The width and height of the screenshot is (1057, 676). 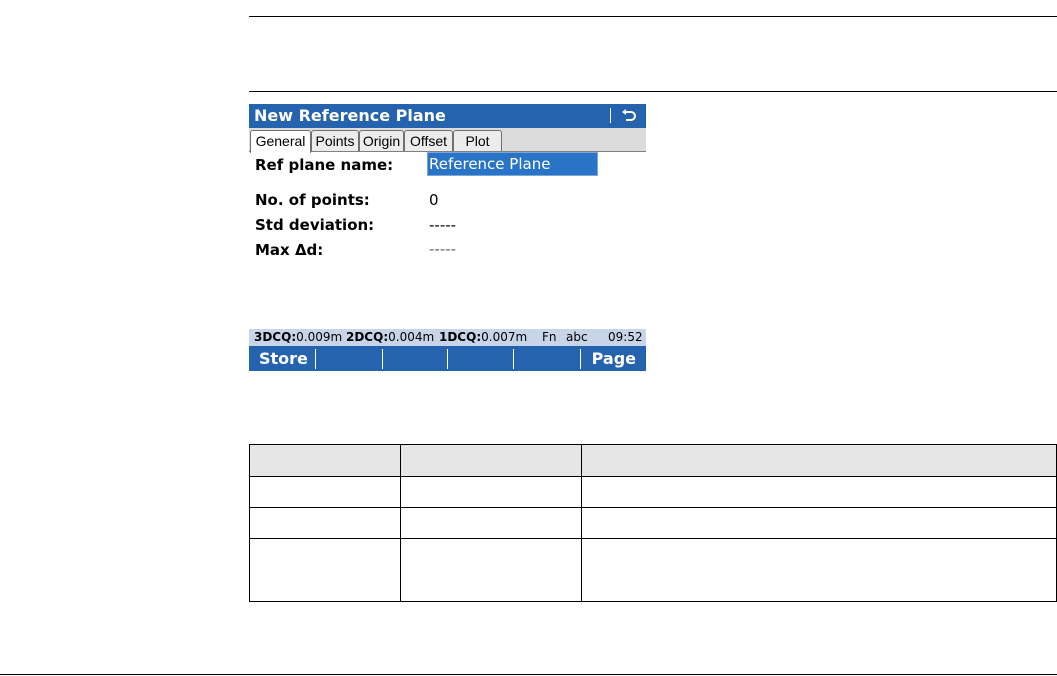 What do you see at coordinates (653, 91) in the screenshot?
I see `section-rule` at bounding box center [653, 91].